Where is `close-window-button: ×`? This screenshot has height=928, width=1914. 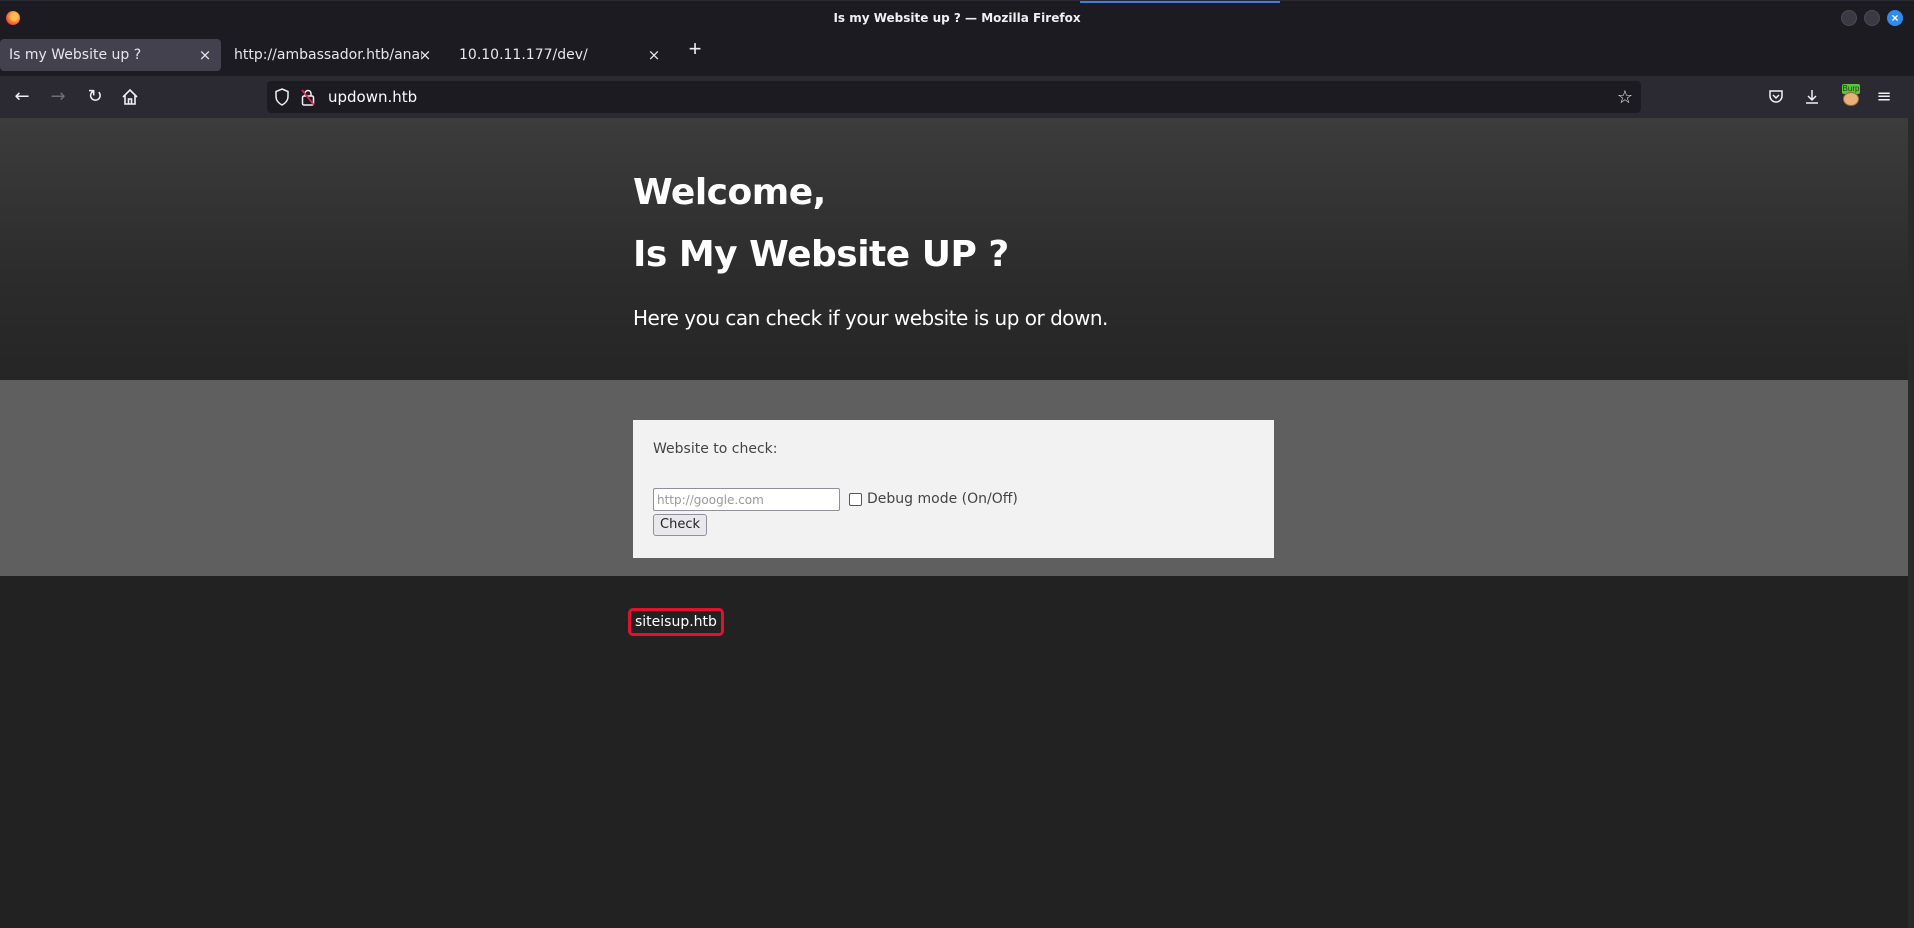
close-window-button: × is located at coordinates (1895, 18).